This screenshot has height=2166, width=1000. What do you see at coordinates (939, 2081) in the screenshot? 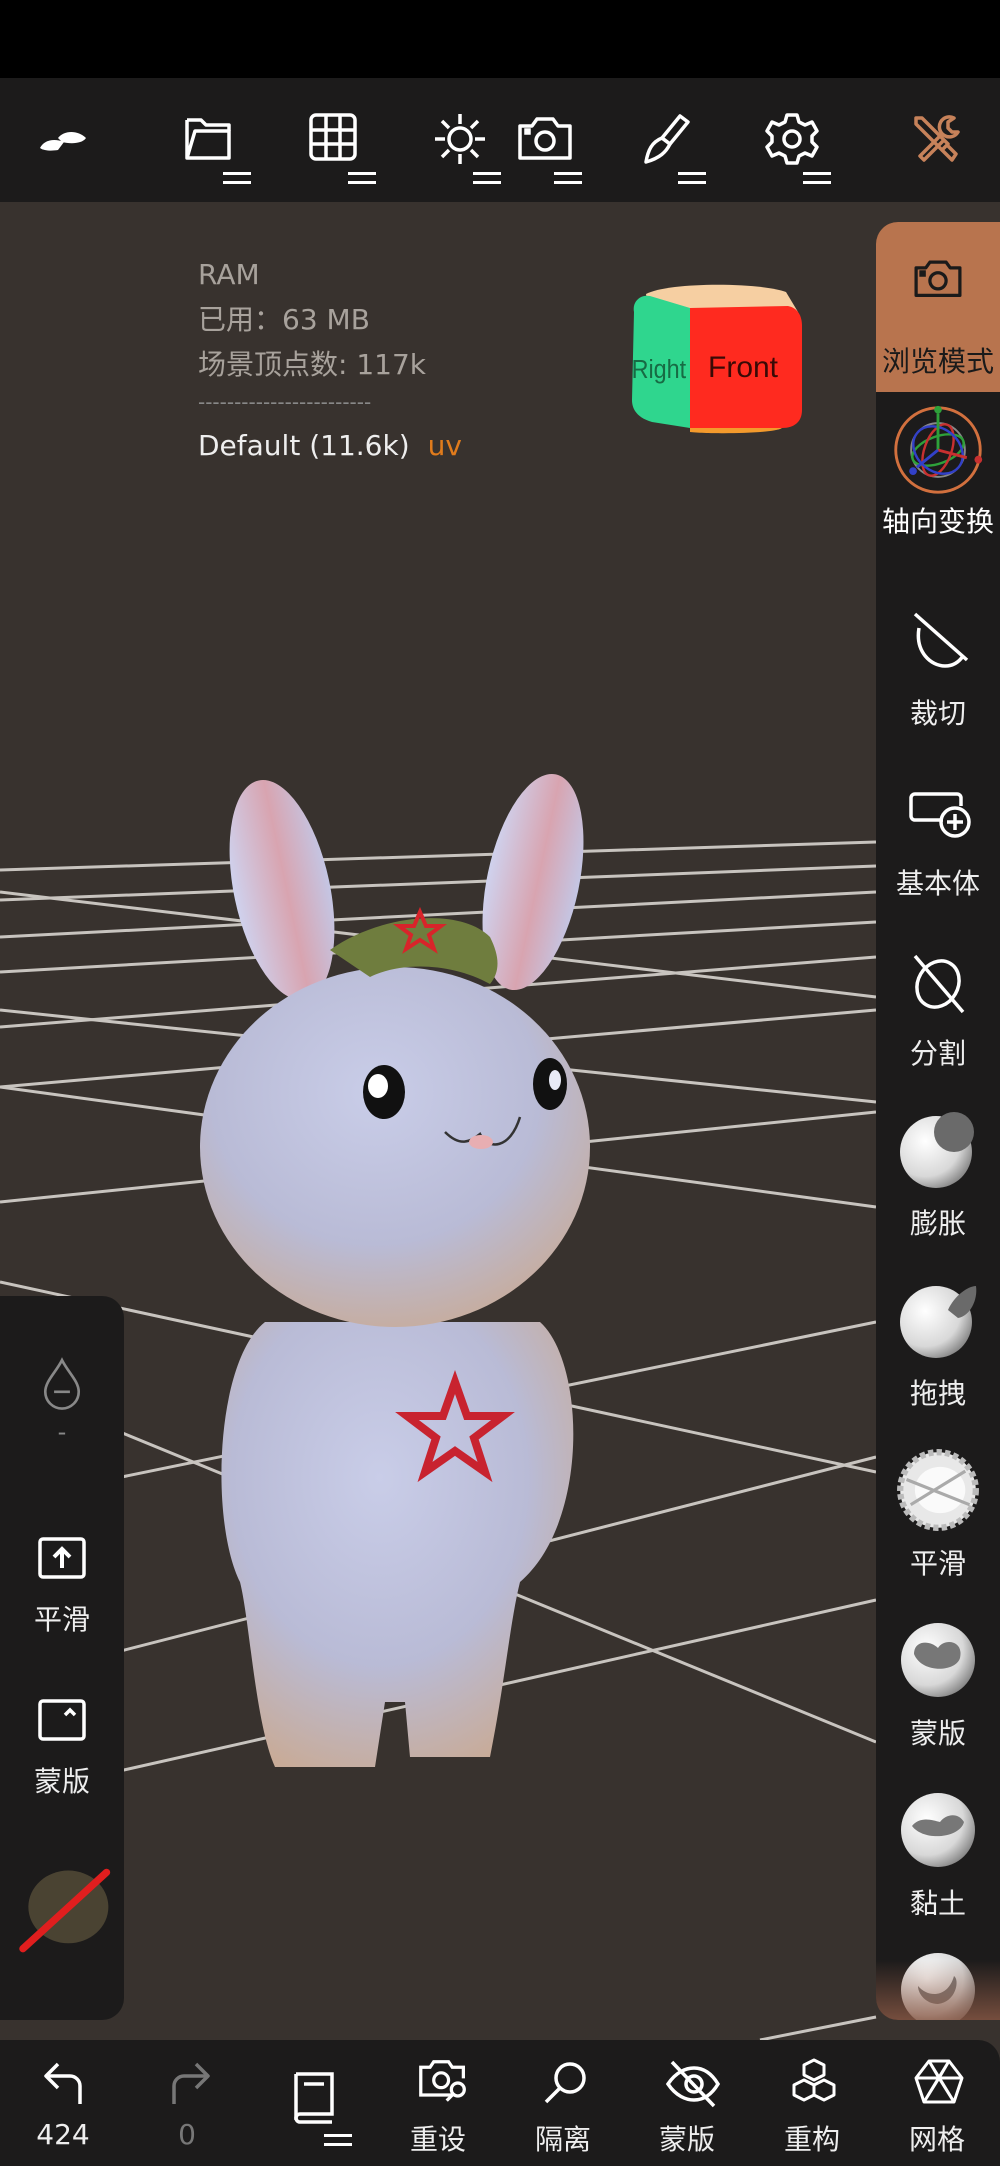
I see `mesh-icon` at bounding box center [939, 2081].